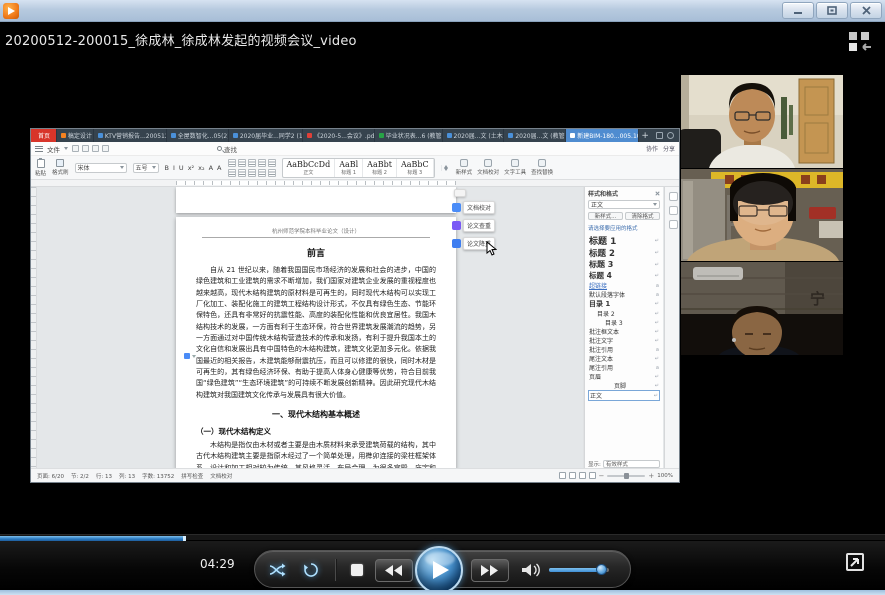 The width and height of the screenshot is (885, 595). I want to click on style-list-item: 默认段落字体 a, so click(624, 295).